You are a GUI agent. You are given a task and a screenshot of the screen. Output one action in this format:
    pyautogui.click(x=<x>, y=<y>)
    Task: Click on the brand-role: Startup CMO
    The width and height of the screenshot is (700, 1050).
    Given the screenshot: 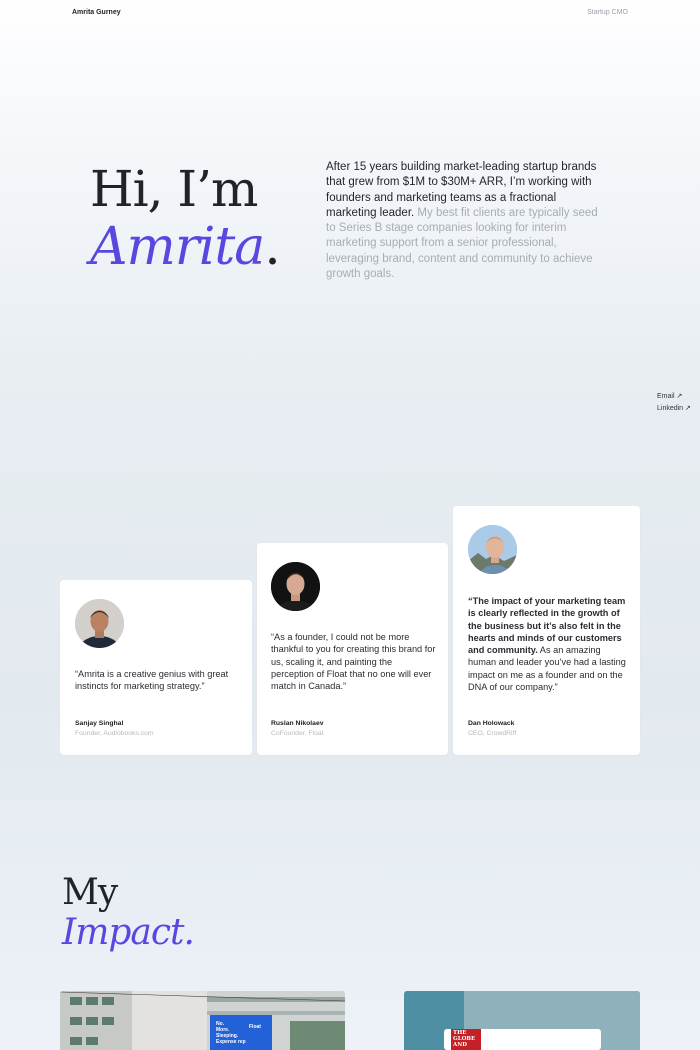 What is the action you would take?
    pyautogui.click(x=607, y=12)
    